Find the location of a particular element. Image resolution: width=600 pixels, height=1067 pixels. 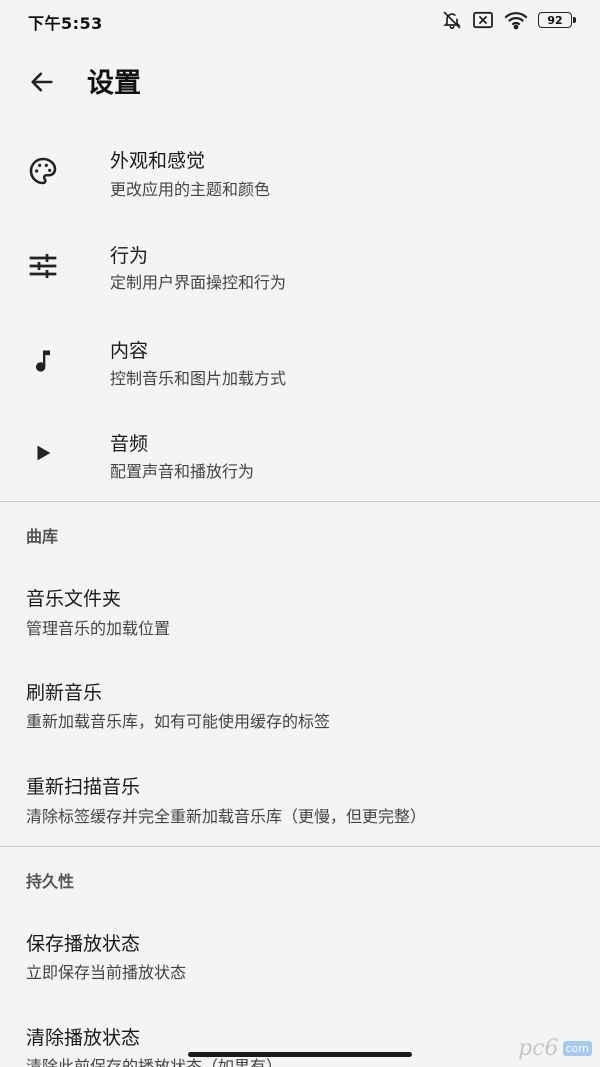

pref-title: 行为 is located at coordinates (129, 256).